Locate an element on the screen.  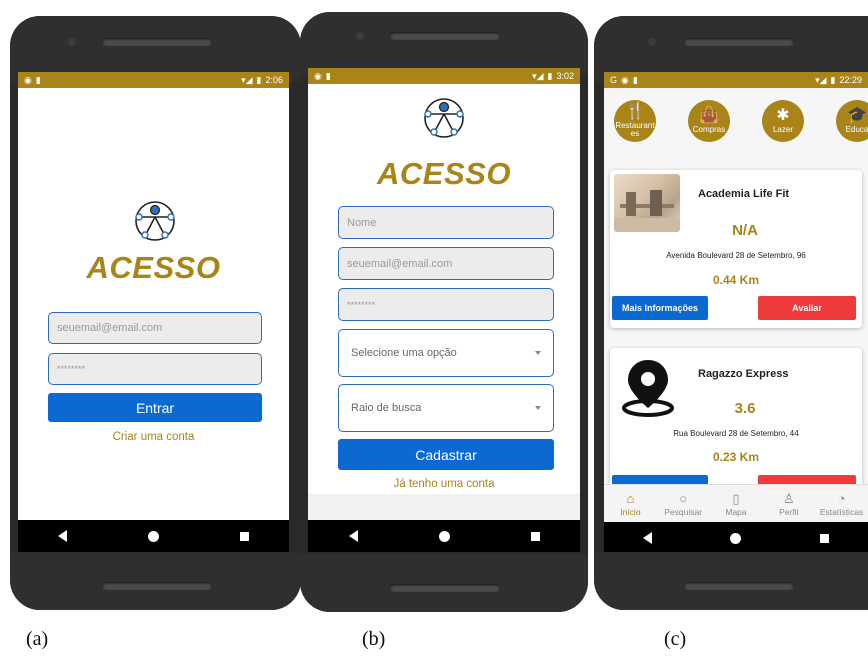
place-rating: N/A is located at coordinates (745, 230).